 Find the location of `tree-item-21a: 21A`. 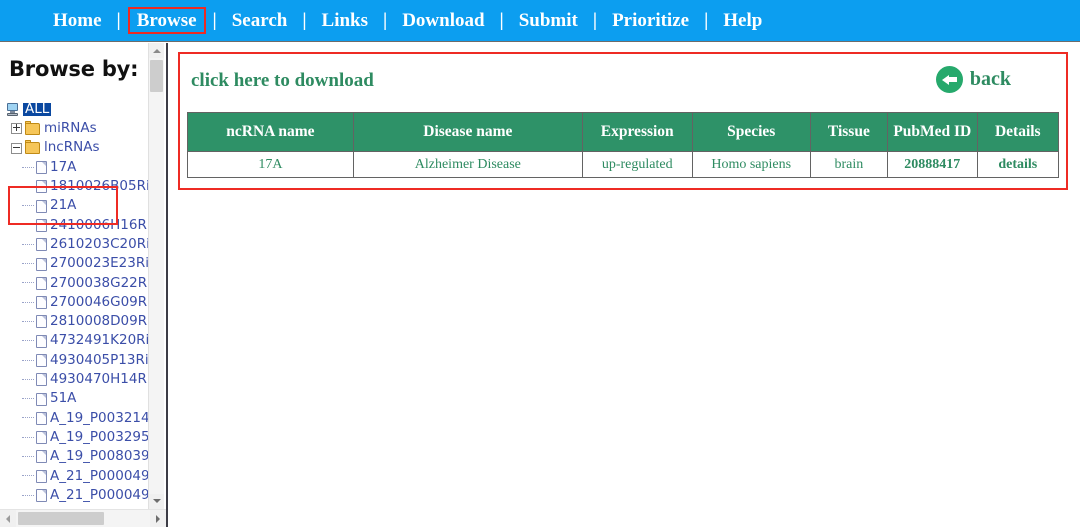

tree-item-21a: 21A is located at coordinates (75, 205).